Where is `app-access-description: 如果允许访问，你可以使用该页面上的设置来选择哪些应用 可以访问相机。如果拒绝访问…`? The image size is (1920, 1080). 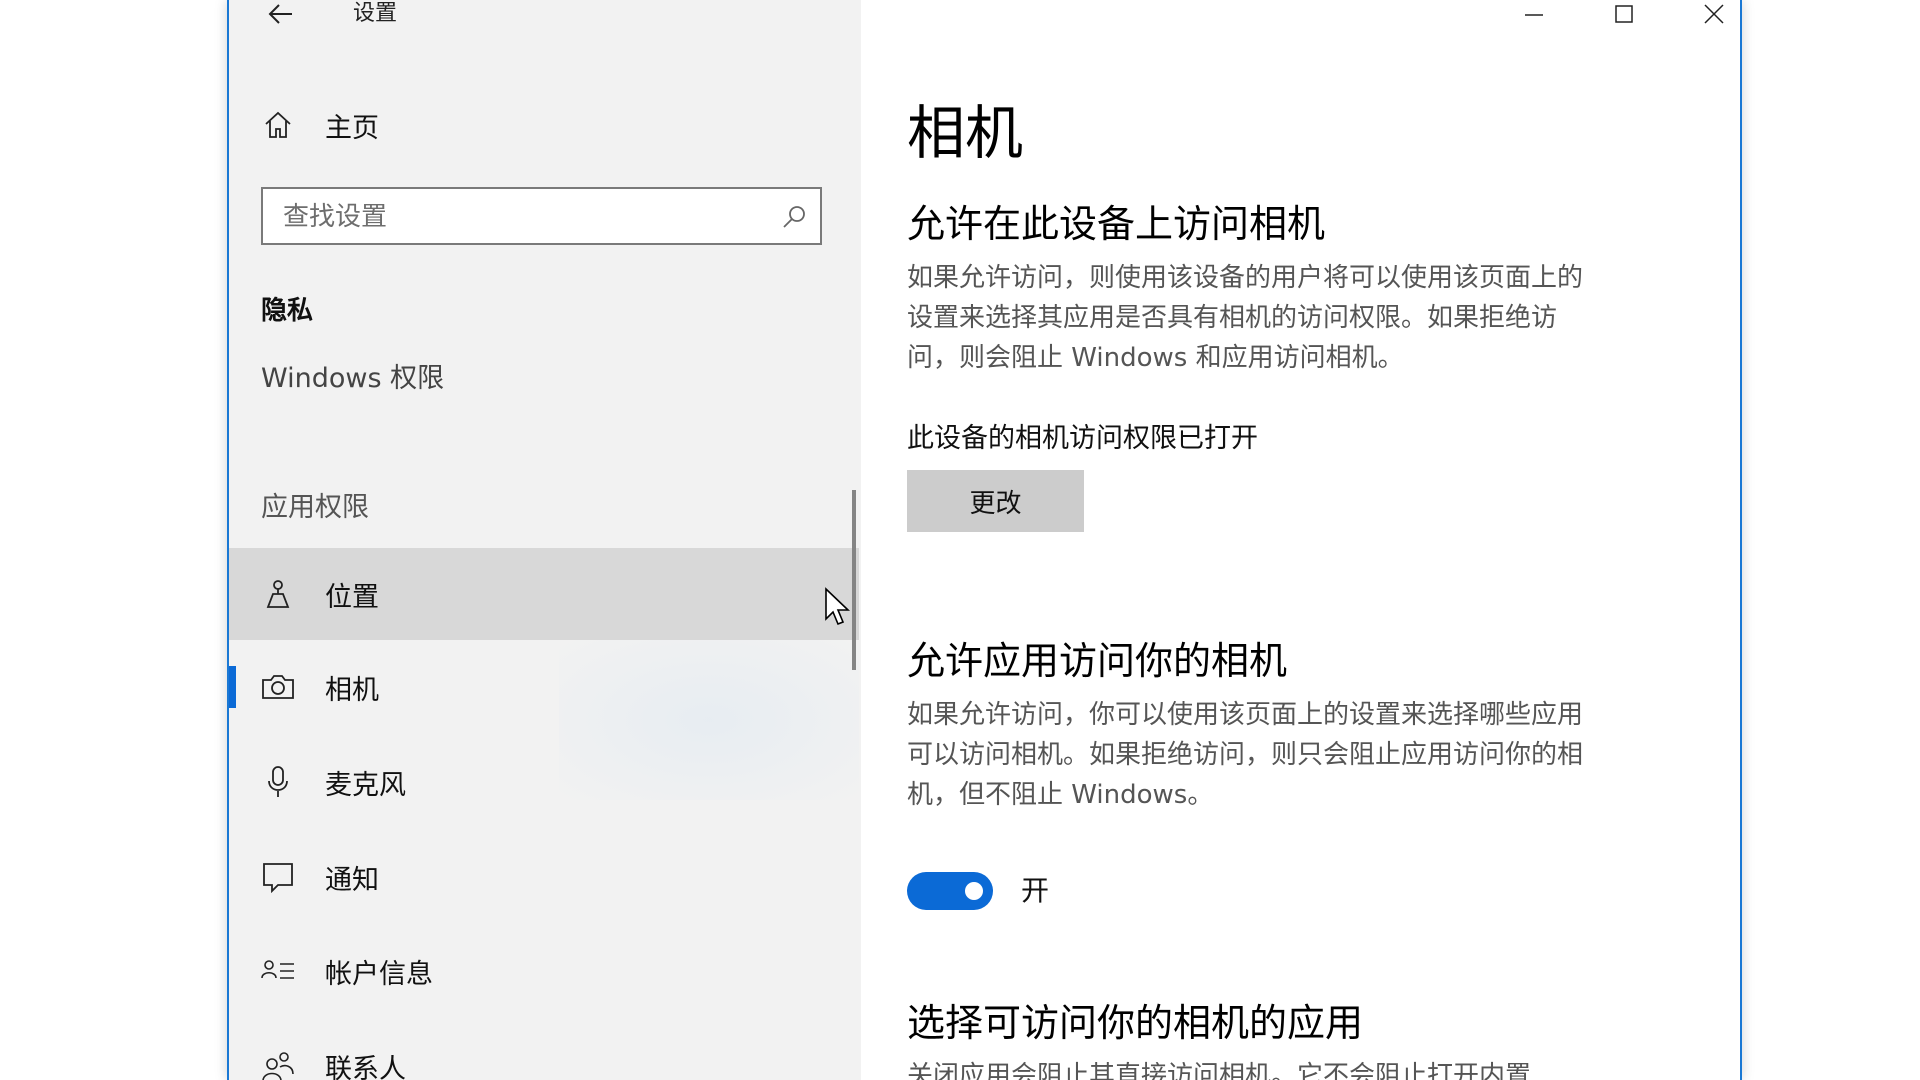 app-access-description: 如果允许访问，你可以使用该页面上的设置来选择哪些应用 可以访问相机。如果拒绝访问… is located at coordinates (1307, 755).